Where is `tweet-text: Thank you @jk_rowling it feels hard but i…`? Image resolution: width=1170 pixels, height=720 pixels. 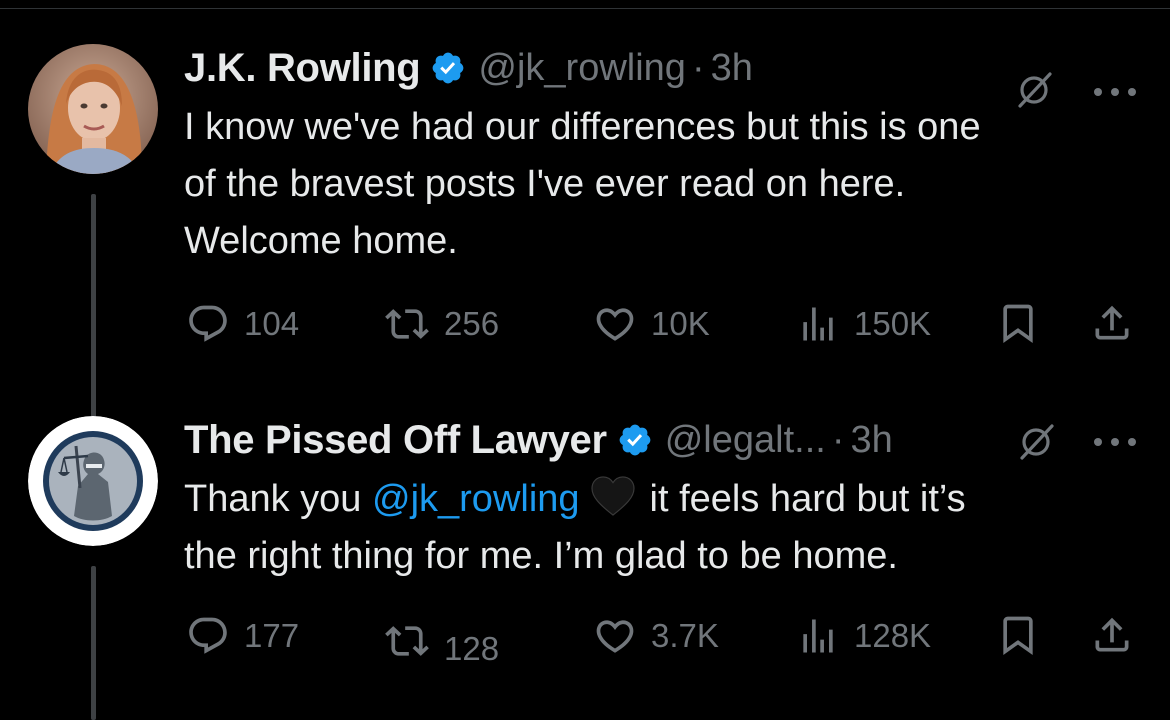 tweet-text: Thank you @jk_rowling it feels hard but i… is located at coordinates (662, 528).